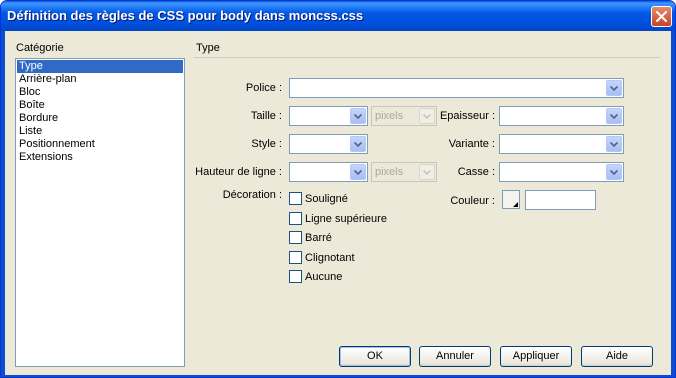 This screenshot has height=378, width=676. What do you see at coordinates (389, 116) in the screenshot?
I see `taille-unit-value: pixels` at bounding box center [389, 116].